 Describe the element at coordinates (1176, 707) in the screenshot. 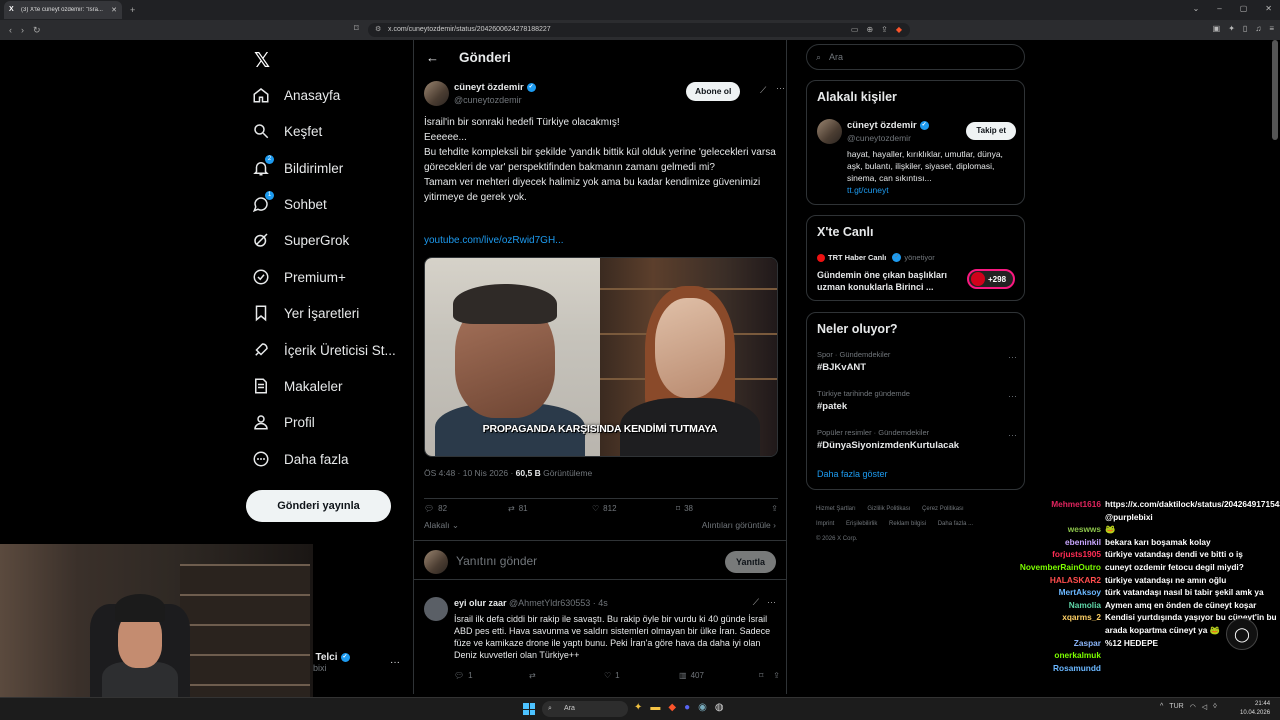

I see `language-indicator: TUR` at that location.